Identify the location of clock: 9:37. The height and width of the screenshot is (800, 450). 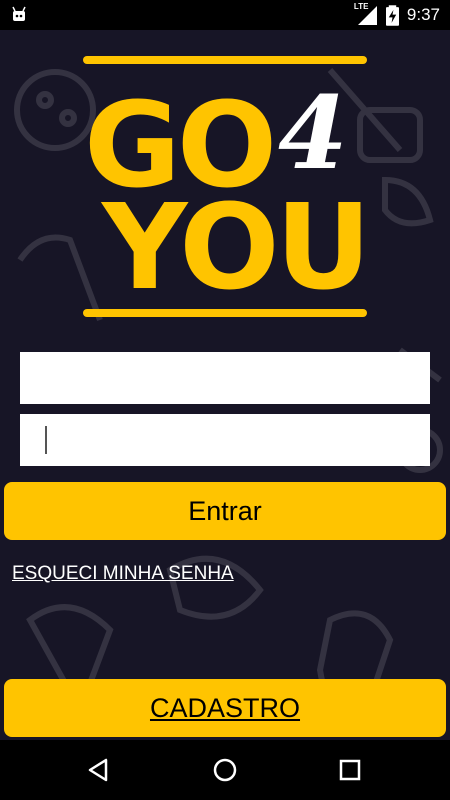
(423, 14).